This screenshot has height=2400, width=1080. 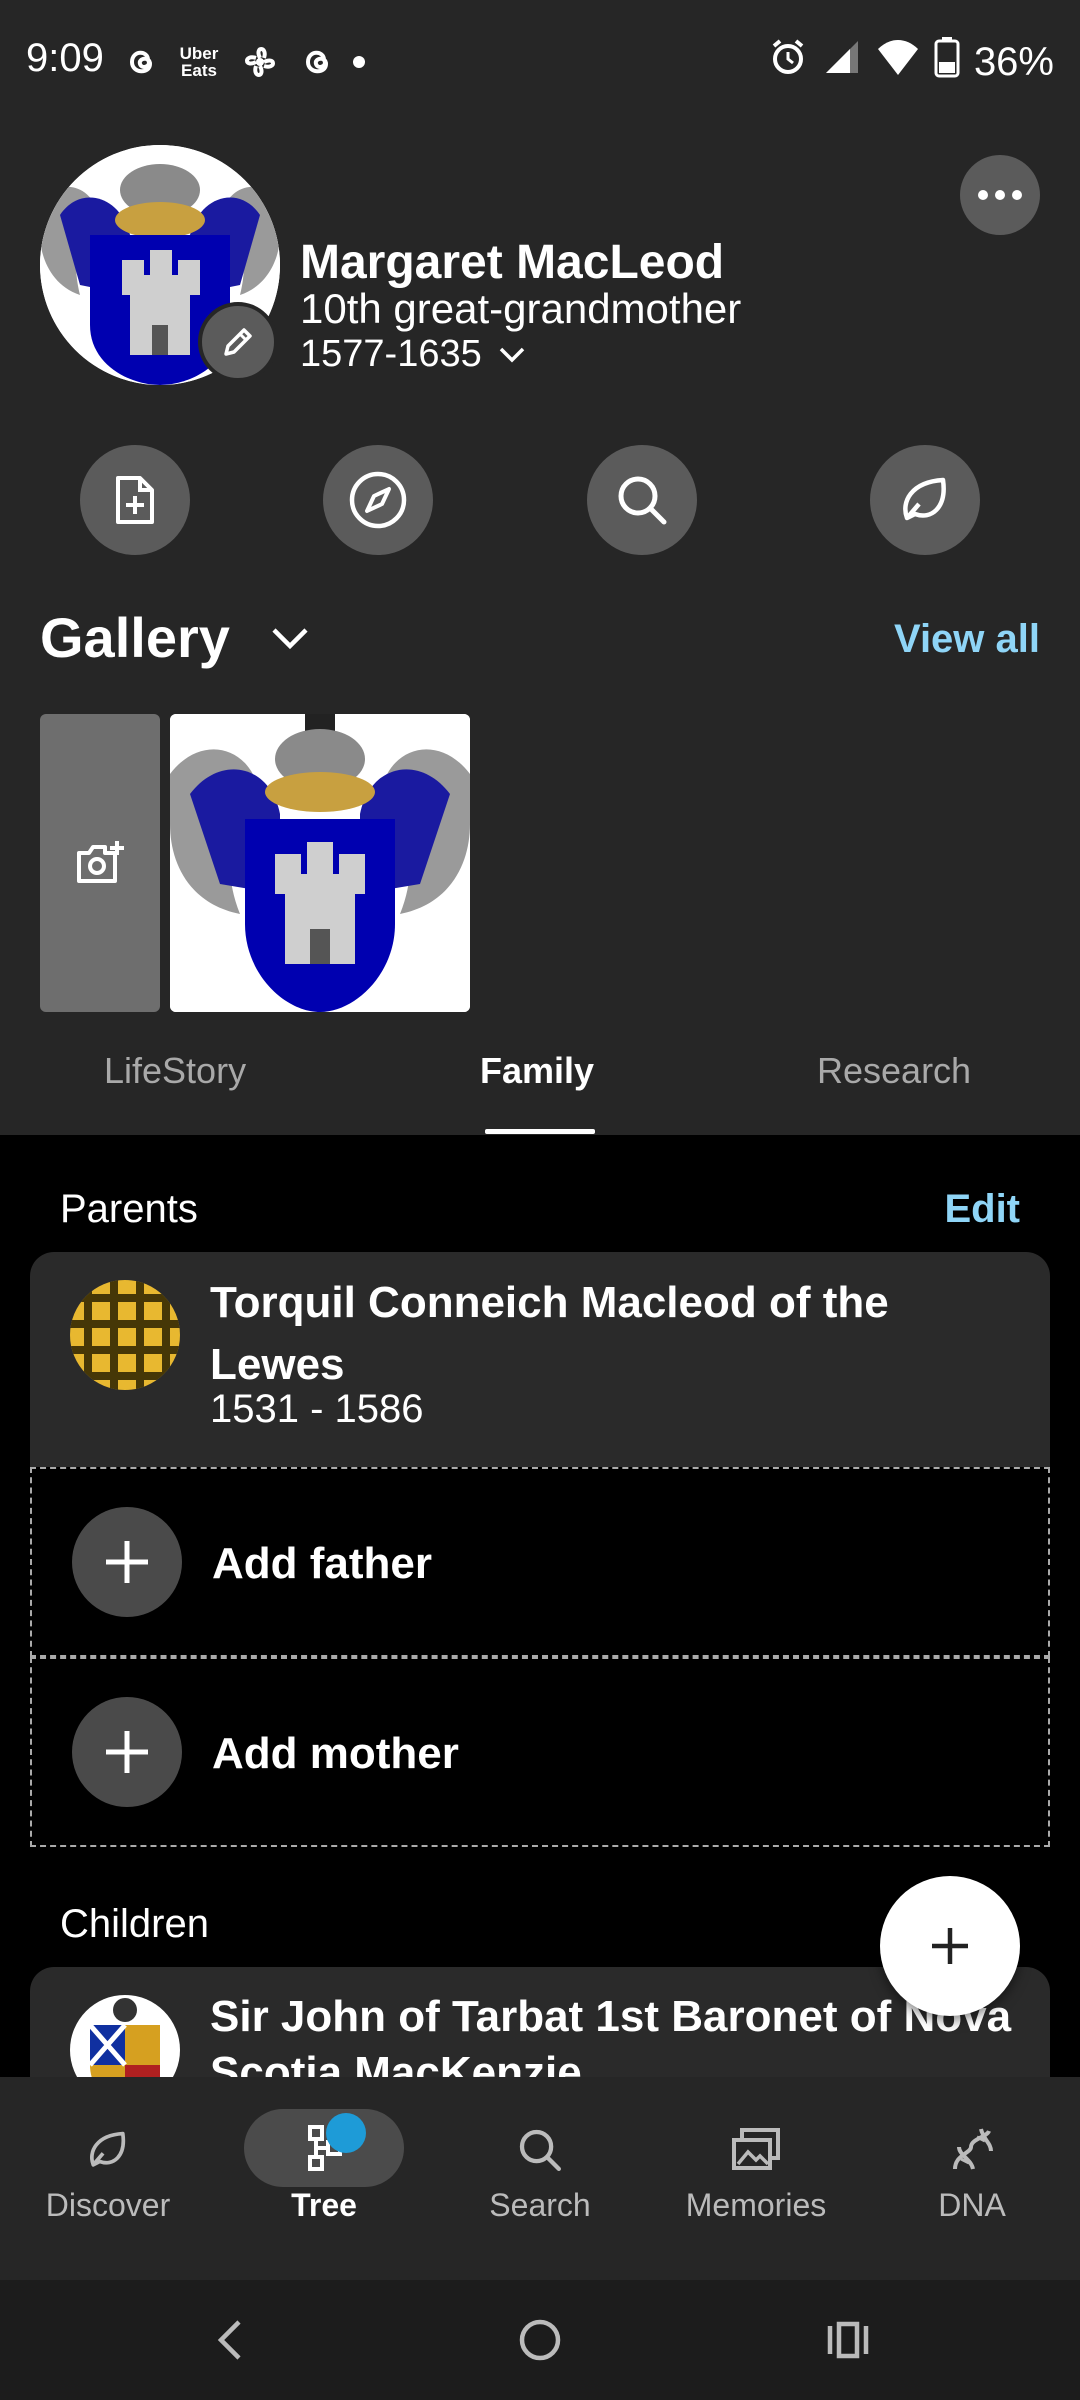 I want to click on add-father-circle, so click(x=127, y=1562).